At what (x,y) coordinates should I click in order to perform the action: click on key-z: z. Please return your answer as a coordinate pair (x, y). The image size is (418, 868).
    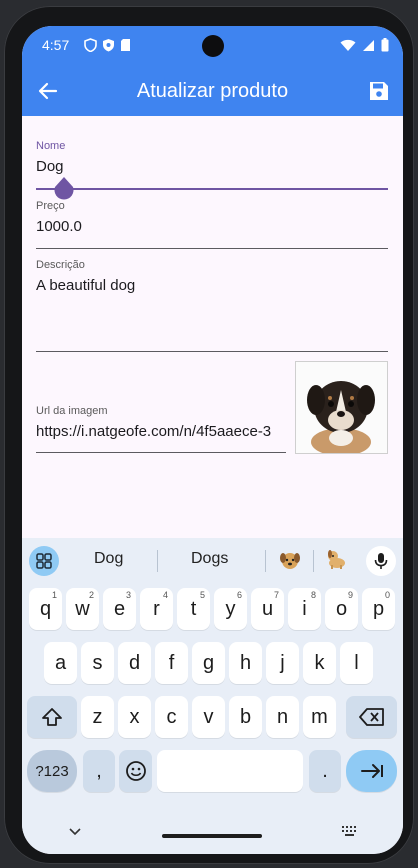
    Looking at the image, I should click on (97, 717).